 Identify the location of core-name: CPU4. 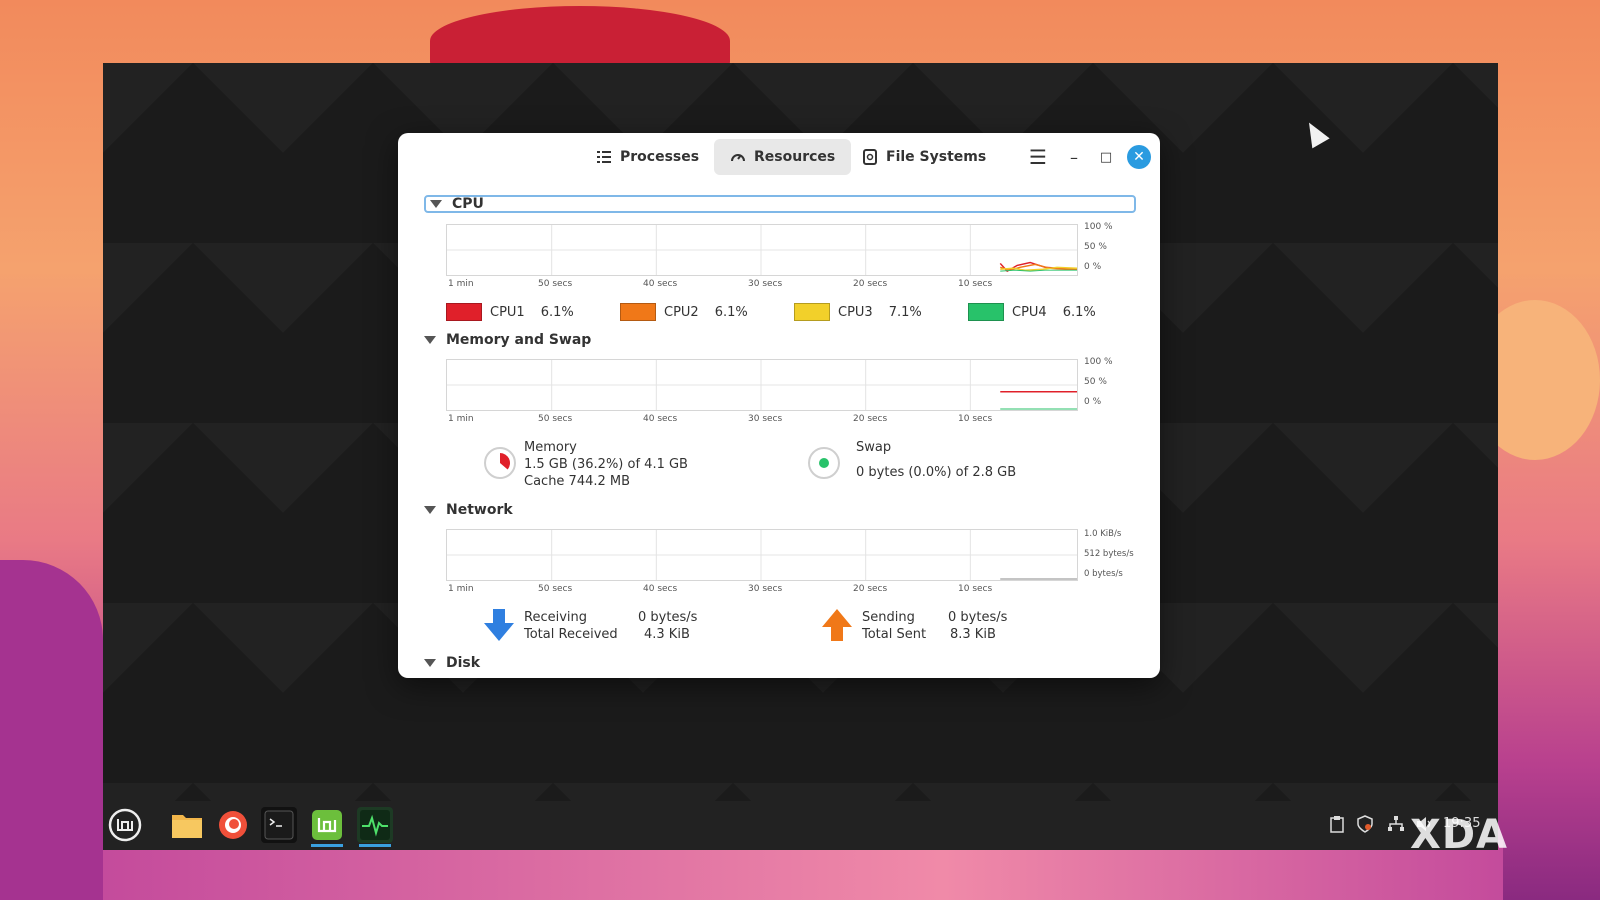
(1029, 312).